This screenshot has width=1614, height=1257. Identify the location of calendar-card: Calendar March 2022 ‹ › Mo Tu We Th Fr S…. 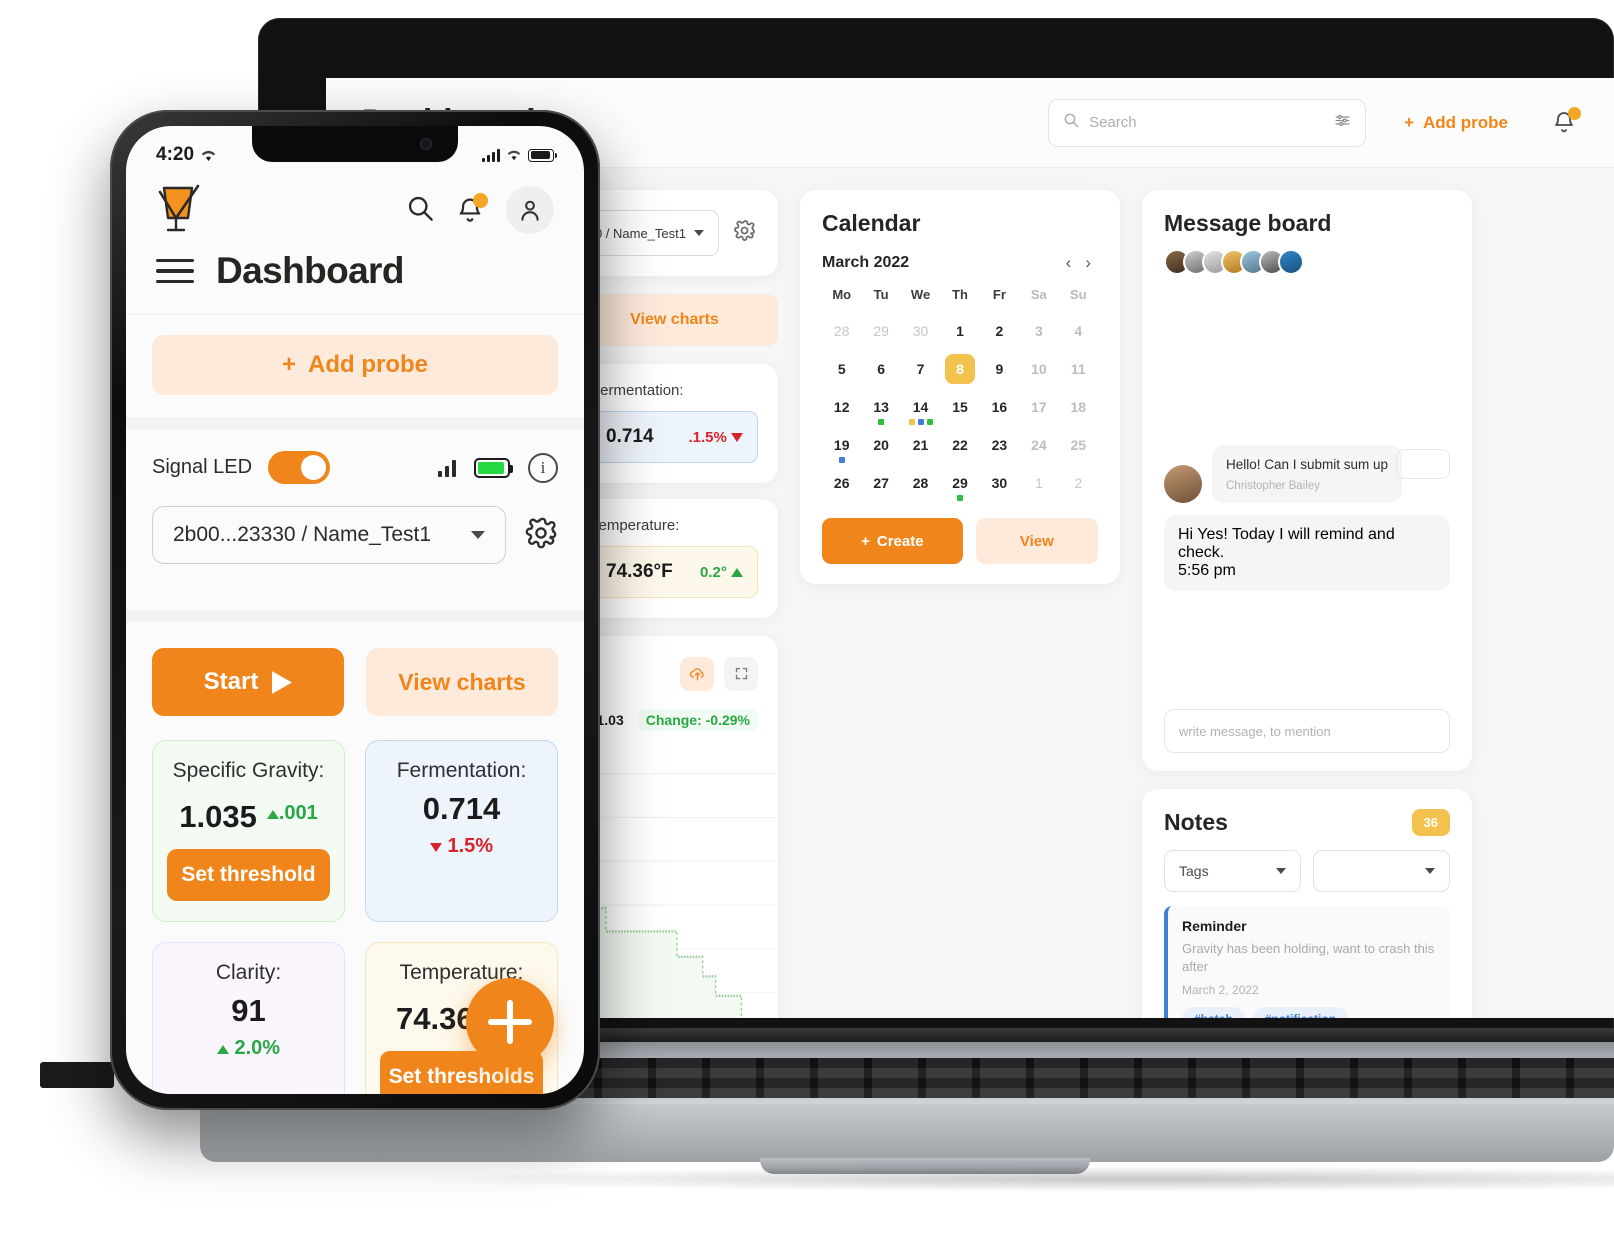
(960, 387).